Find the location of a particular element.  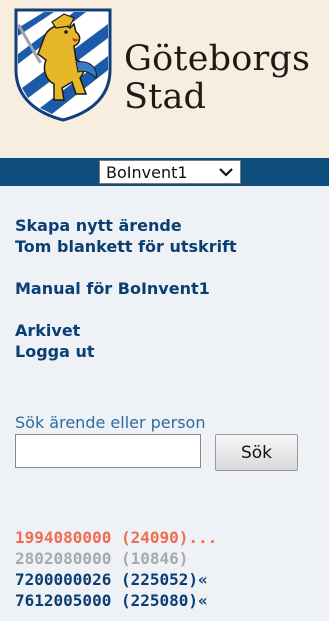

chevron-down-icon is located at coordinates (226, 172).